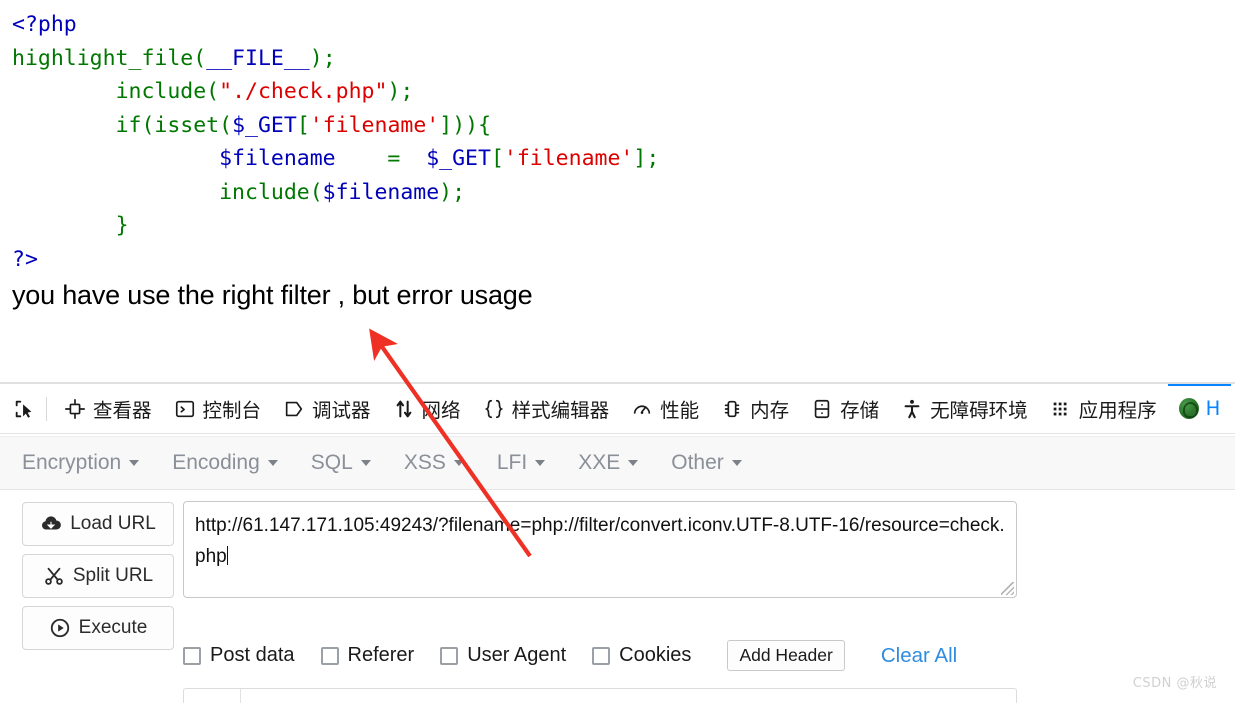 The image size is (1235, 703). I want to click on devtools-tab-10: 应用程序, so click(1103, 408).